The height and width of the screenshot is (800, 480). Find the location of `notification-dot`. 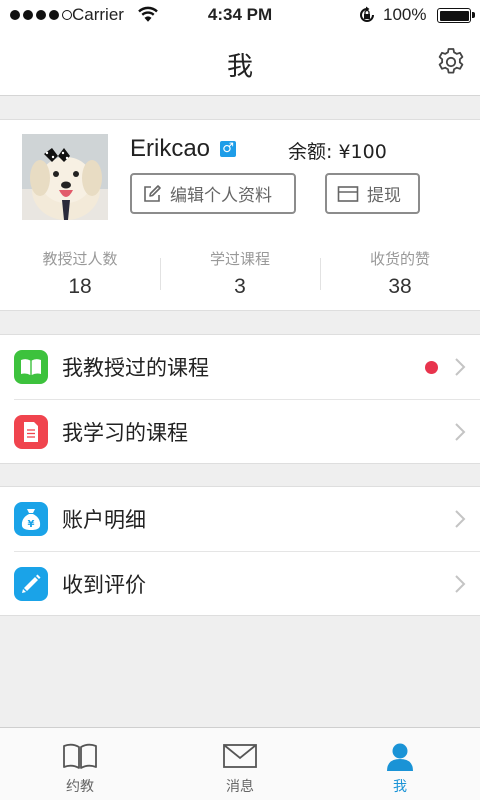

notification-dot is located at coordinates (431, 367).